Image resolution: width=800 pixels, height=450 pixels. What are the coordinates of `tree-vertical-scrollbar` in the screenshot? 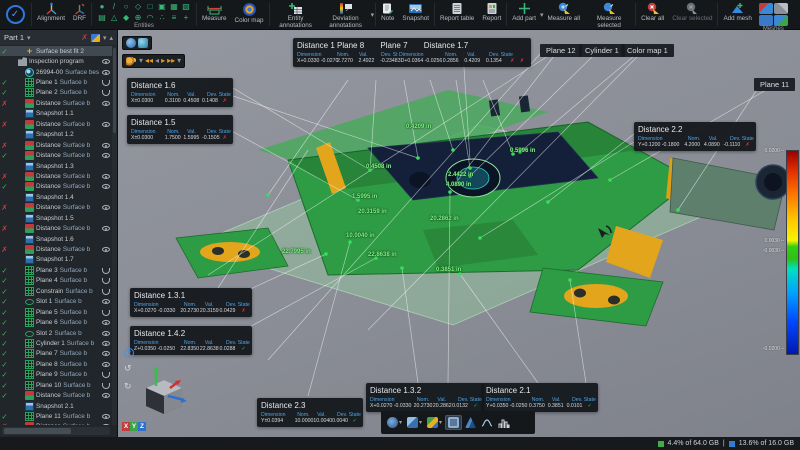 It's located at (114, 235).